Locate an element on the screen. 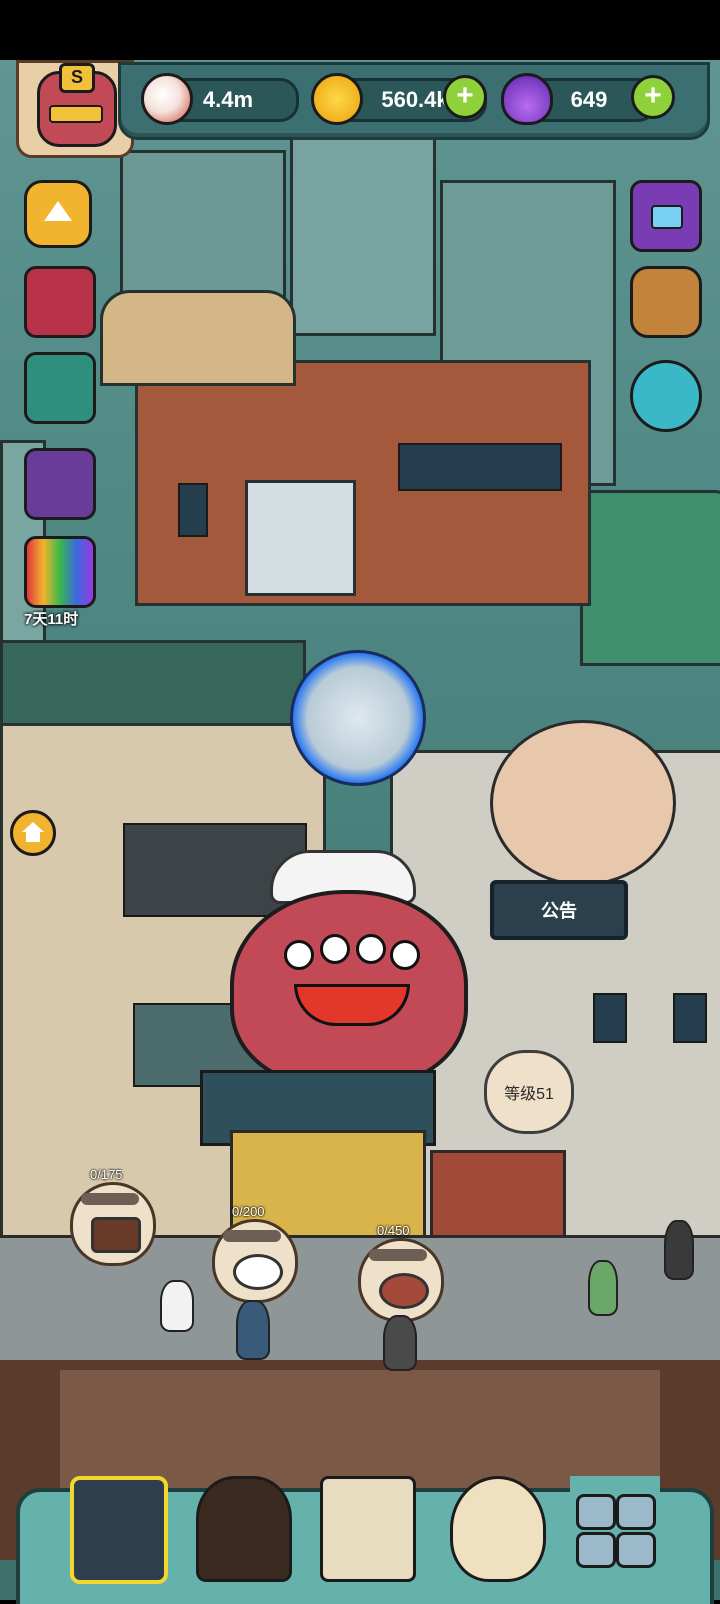 This screenshot has height=1604, width=720. level-bubble: 等级51 is located at coordinates (529, 1092).